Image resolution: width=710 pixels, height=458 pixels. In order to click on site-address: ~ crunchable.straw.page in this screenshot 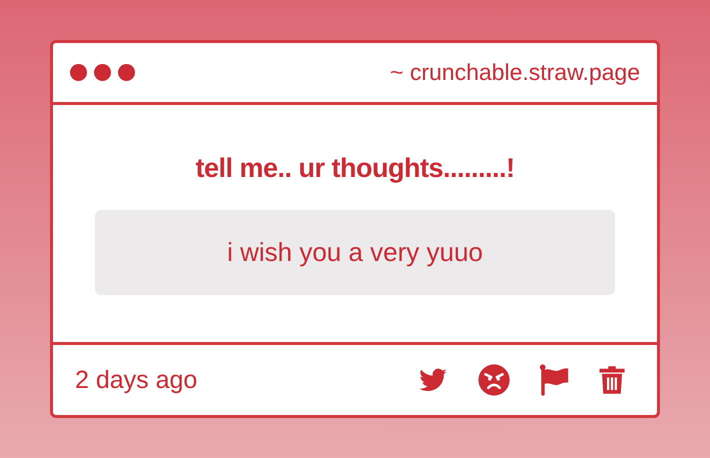, I will do `click(515, 72)`.